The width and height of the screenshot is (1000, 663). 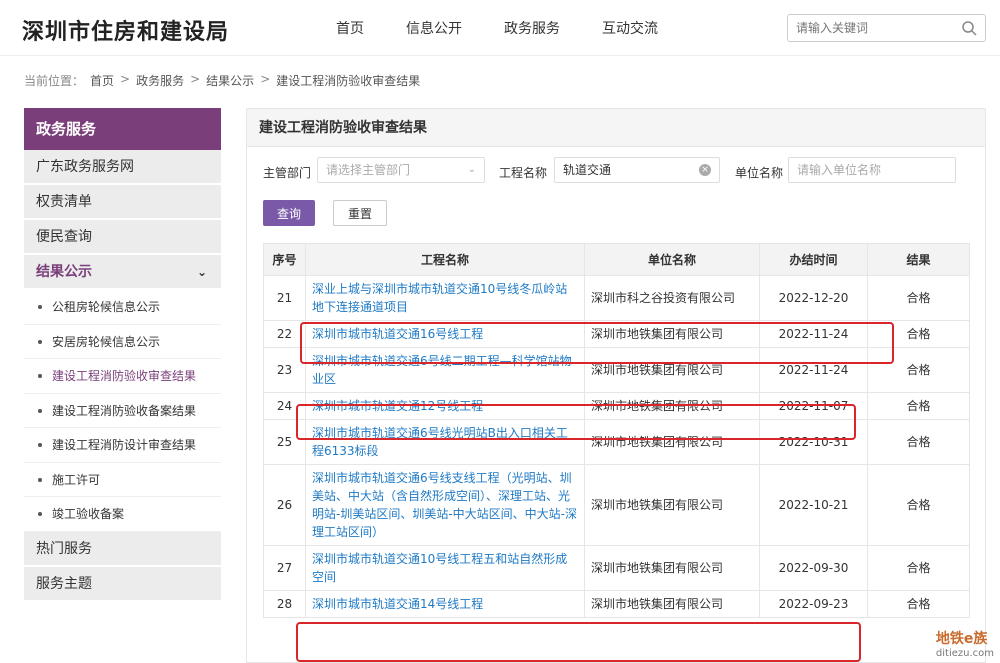 I want to click on sidebar-sub-fire-acceptance: 建设工程消防验收审查结果, so click(x=122, y=376).